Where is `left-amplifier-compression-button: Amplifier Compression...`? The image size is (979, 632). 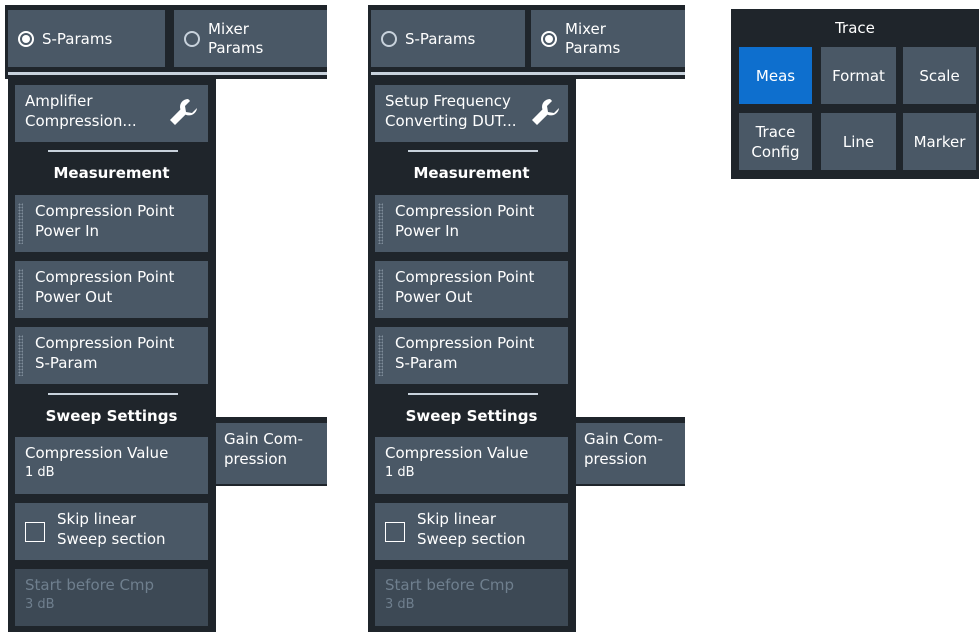 left-amplifier-compression-button: Amplifier Compression... is located at coordinates (111, 113).